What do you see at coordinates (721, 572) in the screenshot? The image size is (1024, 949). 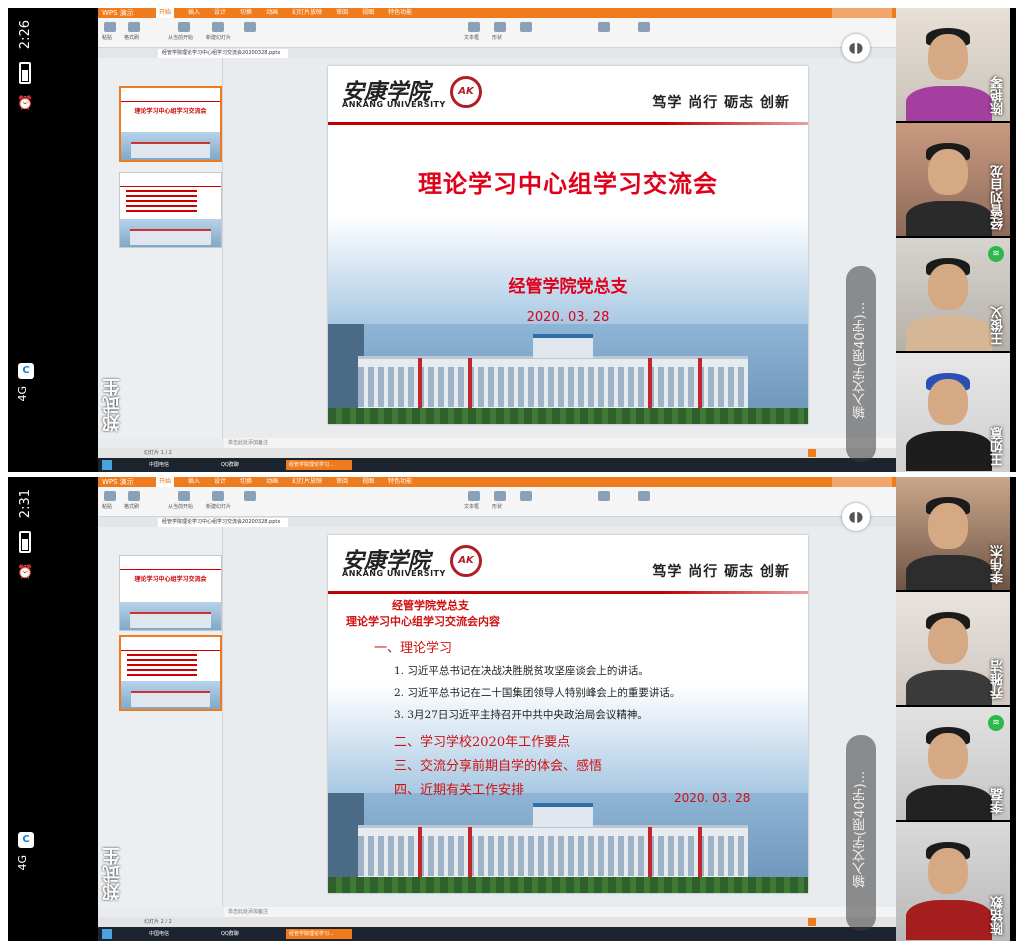 I see `university-motto: 笃学 尚行 砺志 创新` at bounding box center [721, 572].